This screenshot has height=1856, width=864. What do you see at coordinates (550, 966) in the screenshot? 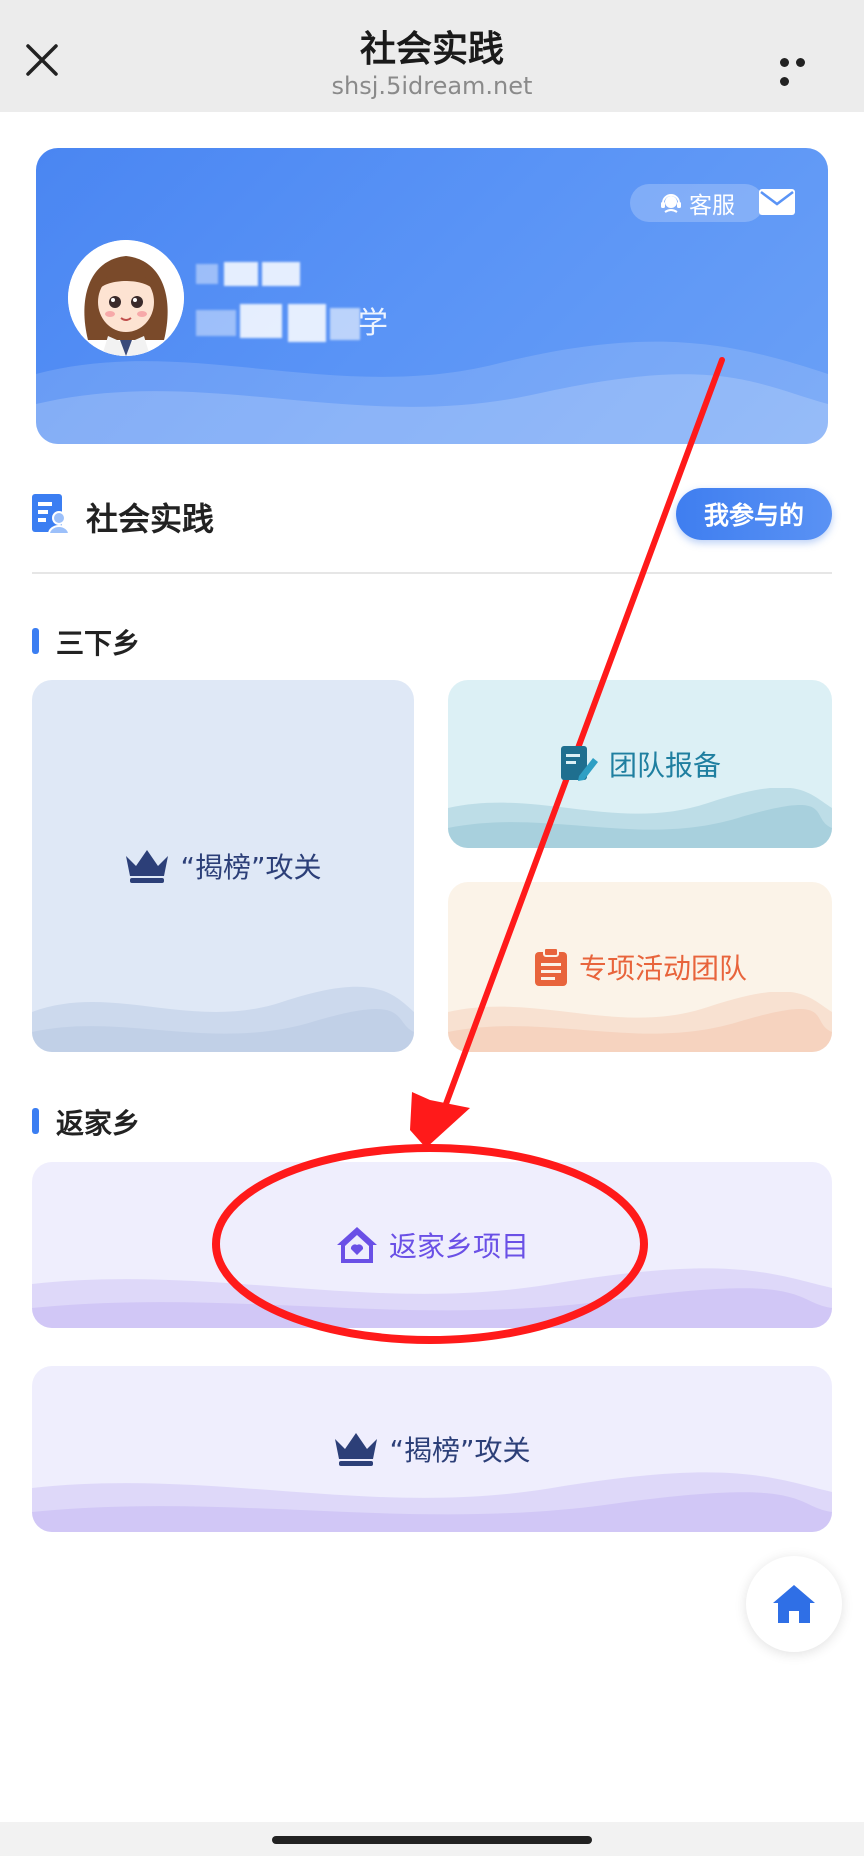
I see `clipboard-icon` at bounding box center [550, 966].